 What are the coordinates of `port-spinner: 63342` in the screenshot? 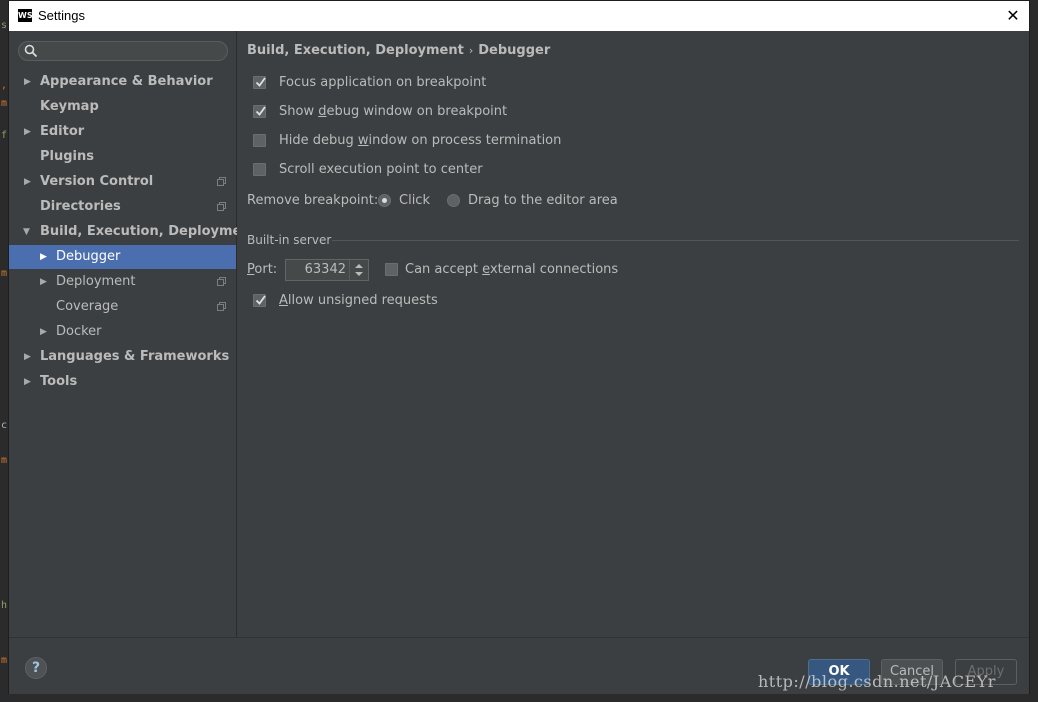 It's located at (327, 270).